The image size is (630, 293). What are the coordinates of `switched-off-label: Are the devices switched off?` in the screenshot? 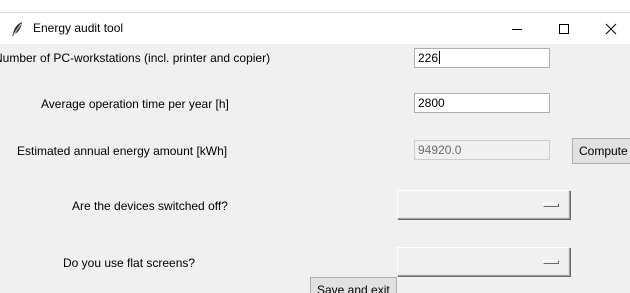 It's located at (150, 206).